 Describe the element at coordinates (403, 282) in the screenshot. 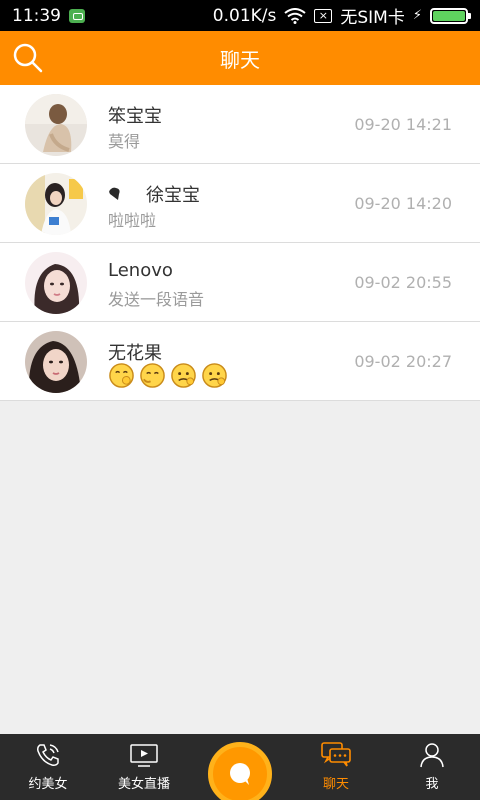

I see `chat-time: 09-02 20:55` at that location.